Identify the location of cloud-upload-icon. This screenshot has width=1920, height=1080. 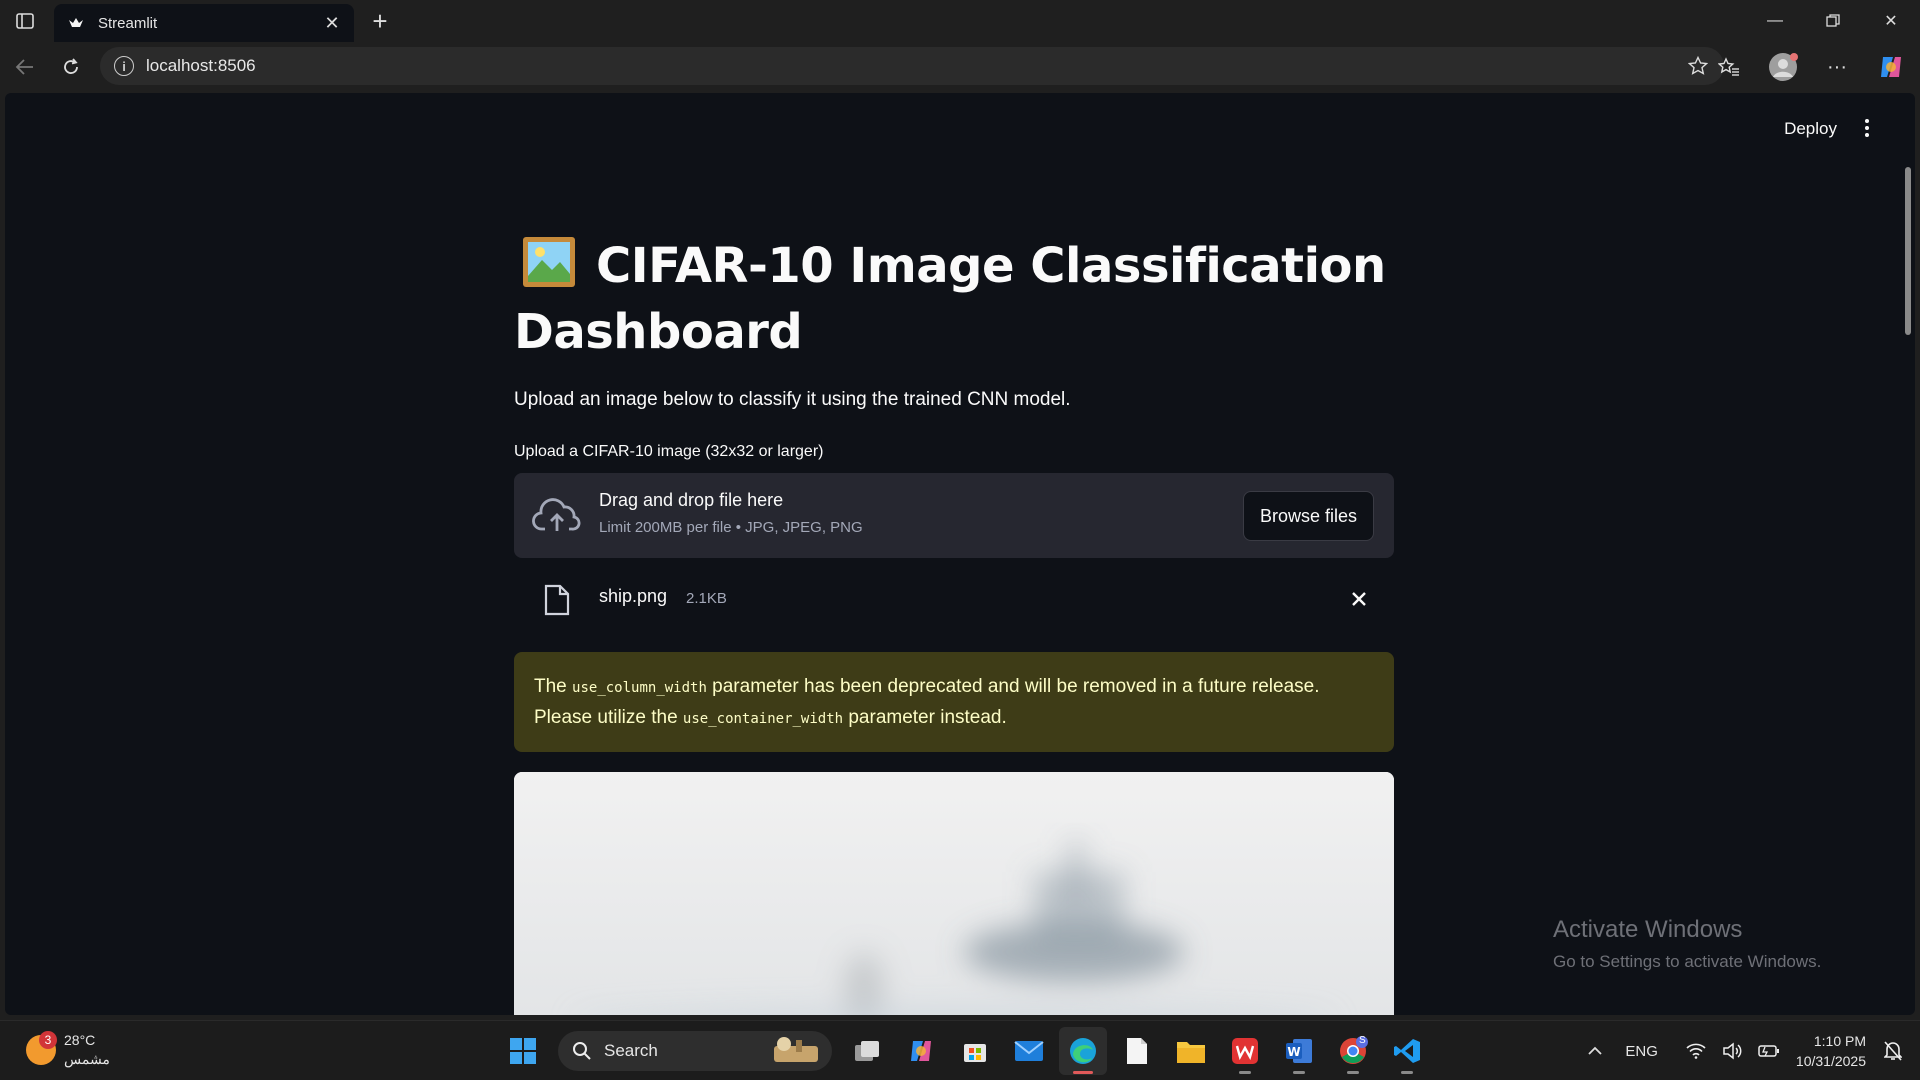
(557, 515).